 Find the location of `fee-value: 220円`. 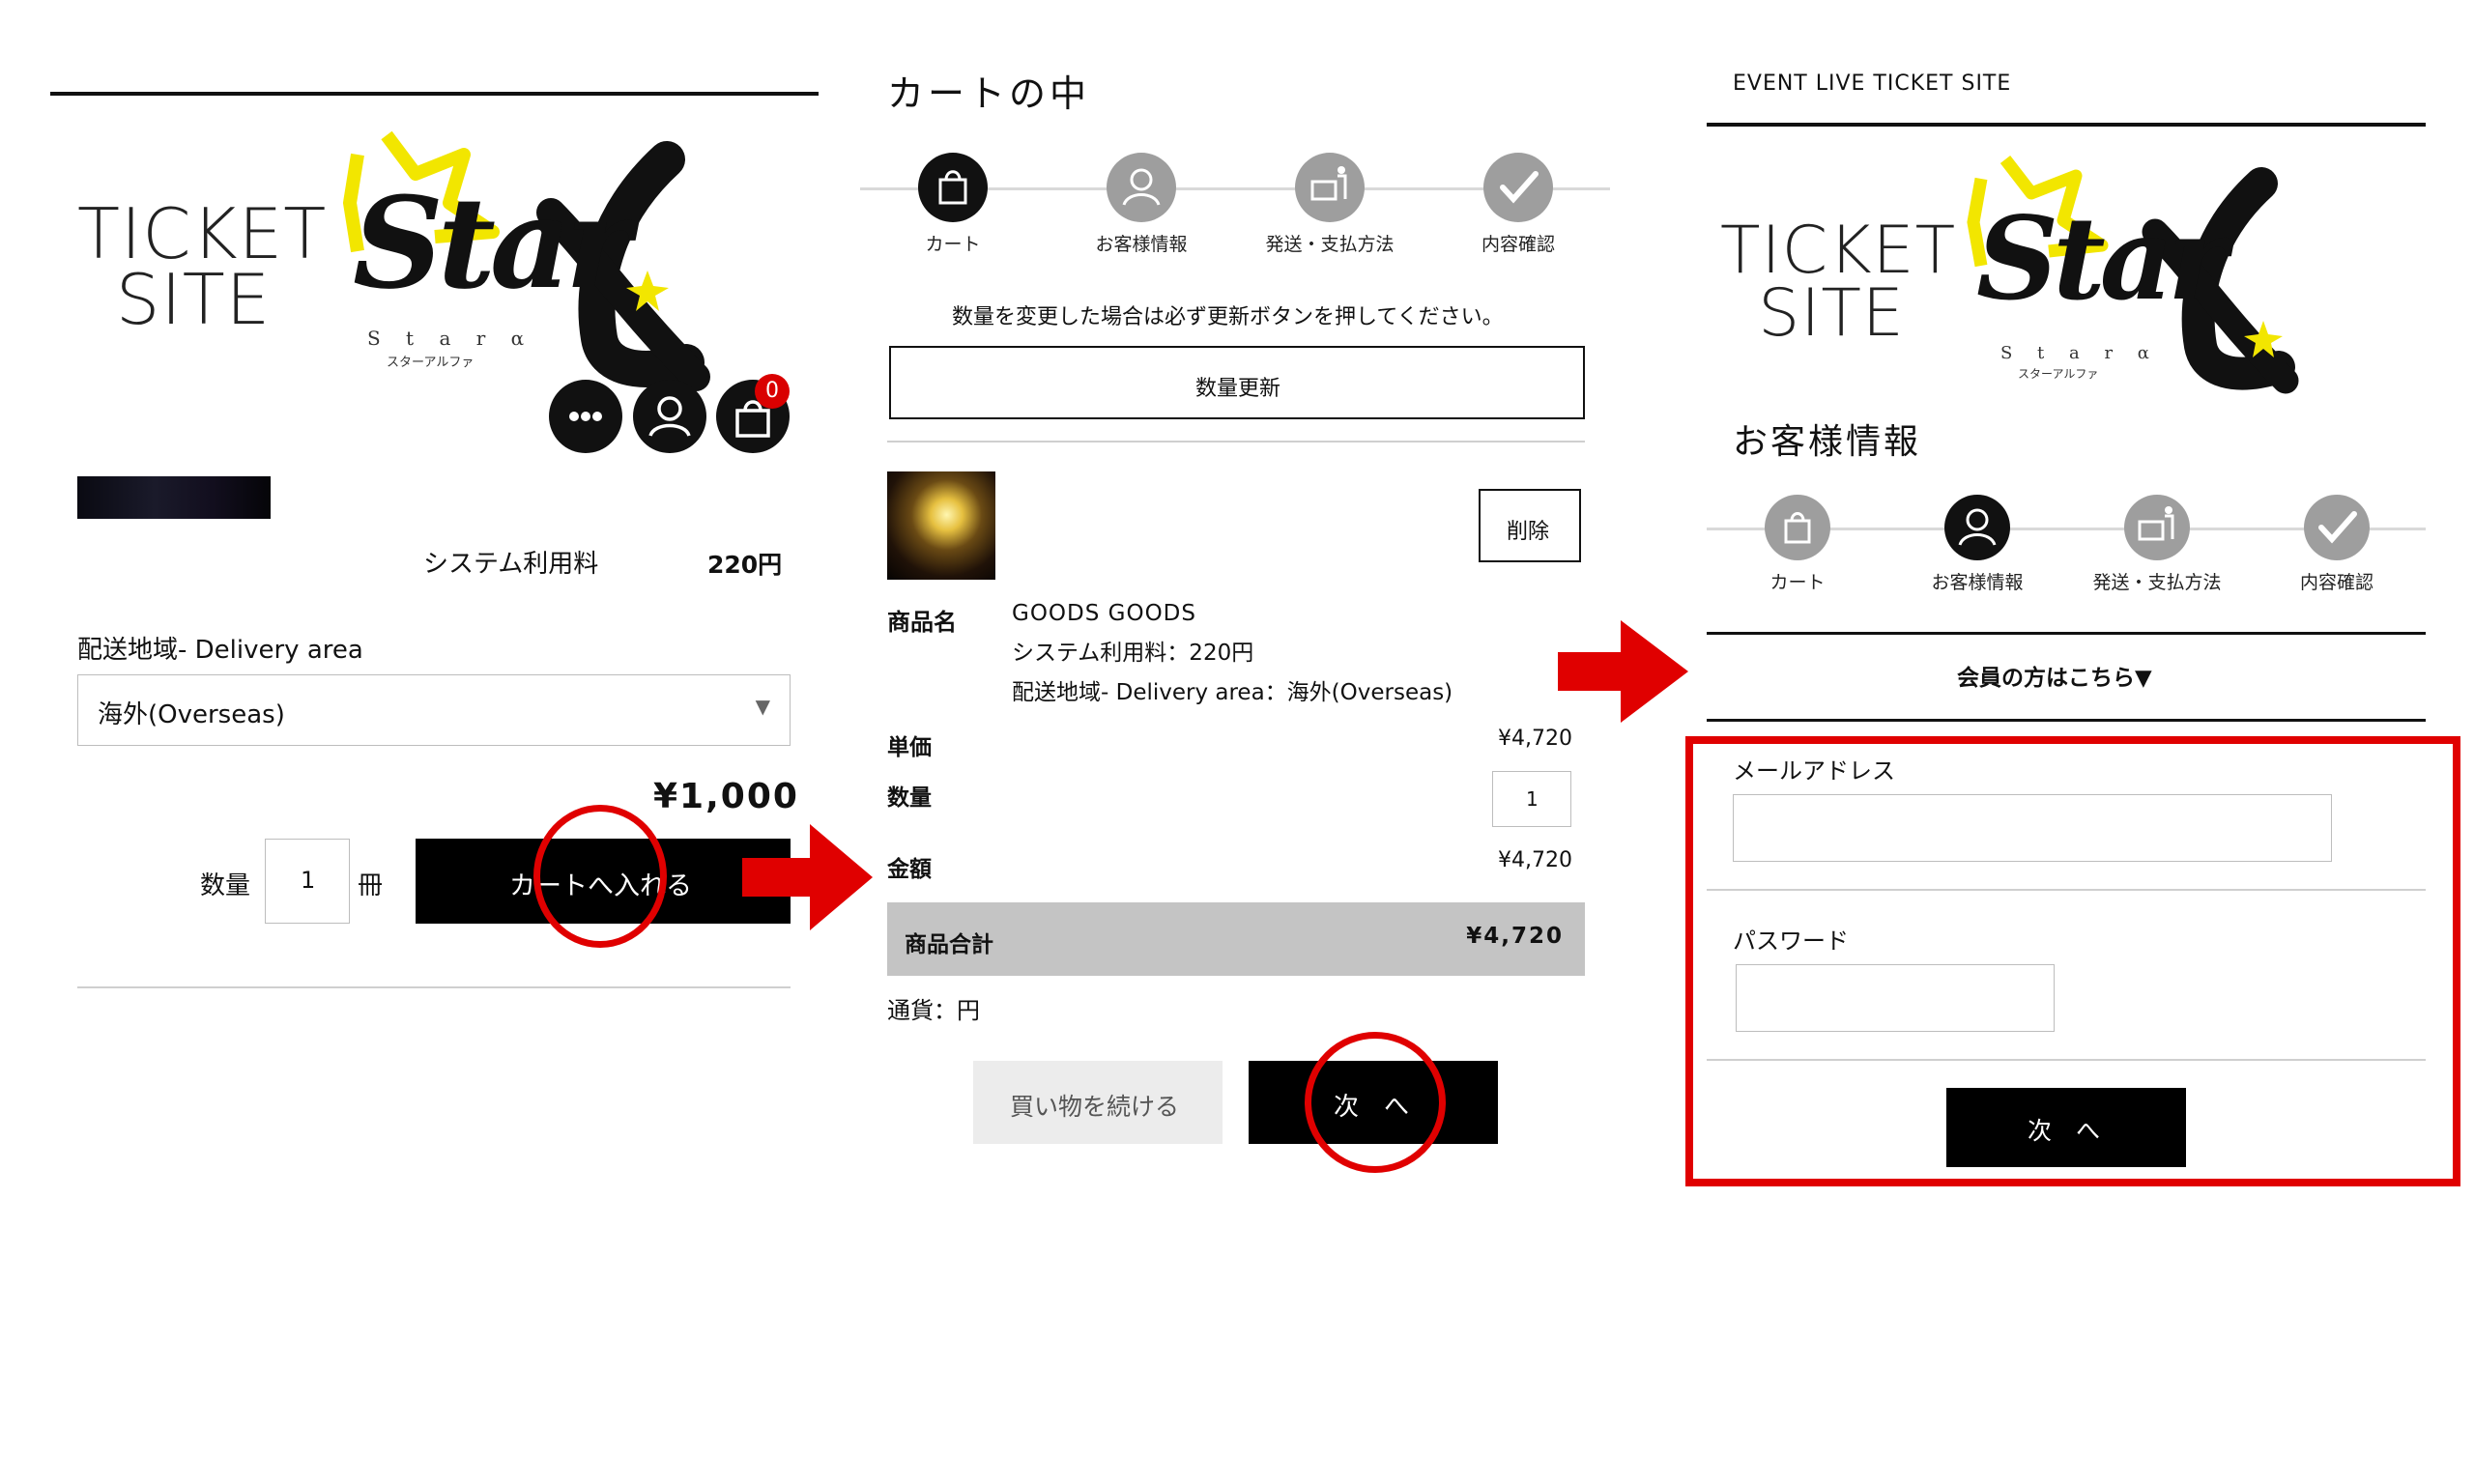

fee-value: 220円 is located at coordinates (745, 565).